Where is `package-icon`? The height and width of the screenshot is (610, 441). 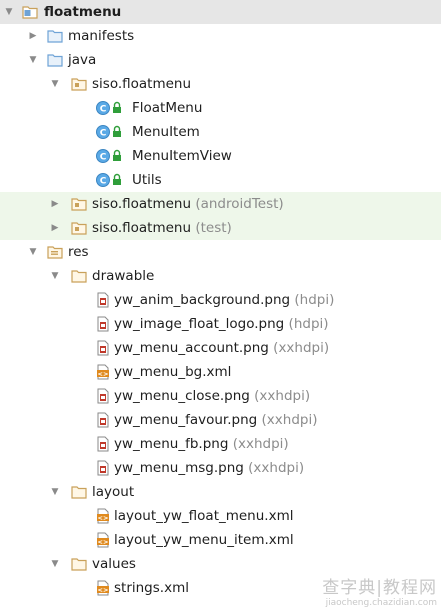
package-icon is located at coordinates (79, 228).